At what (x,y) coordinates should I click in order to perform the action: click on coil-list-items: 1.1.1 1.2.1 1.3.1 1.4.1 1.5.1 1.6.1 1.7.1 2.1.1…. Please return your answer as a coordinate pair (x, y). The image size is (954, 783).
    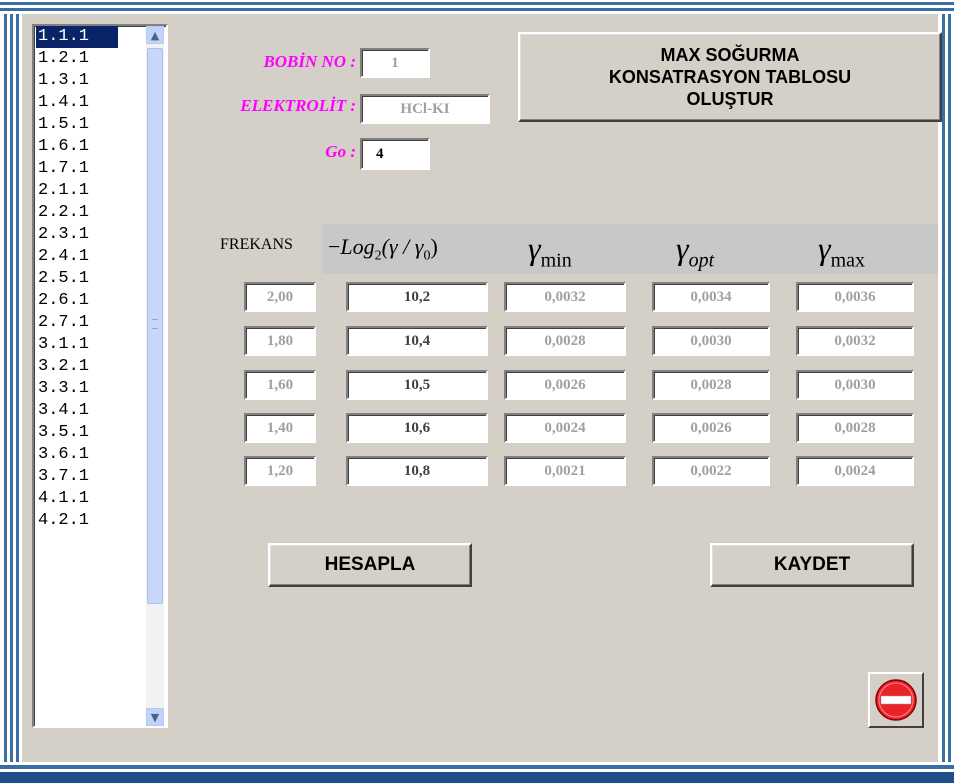
    Looking at the image, I should click on (89, 279).